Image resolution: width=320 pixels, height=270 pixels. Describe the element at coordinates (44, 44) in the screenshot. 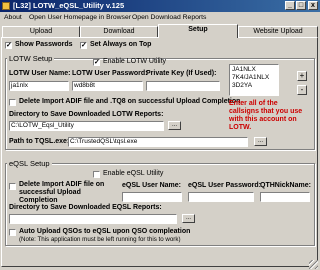

I see `show-passwords-label: Show Passwords` at that location.